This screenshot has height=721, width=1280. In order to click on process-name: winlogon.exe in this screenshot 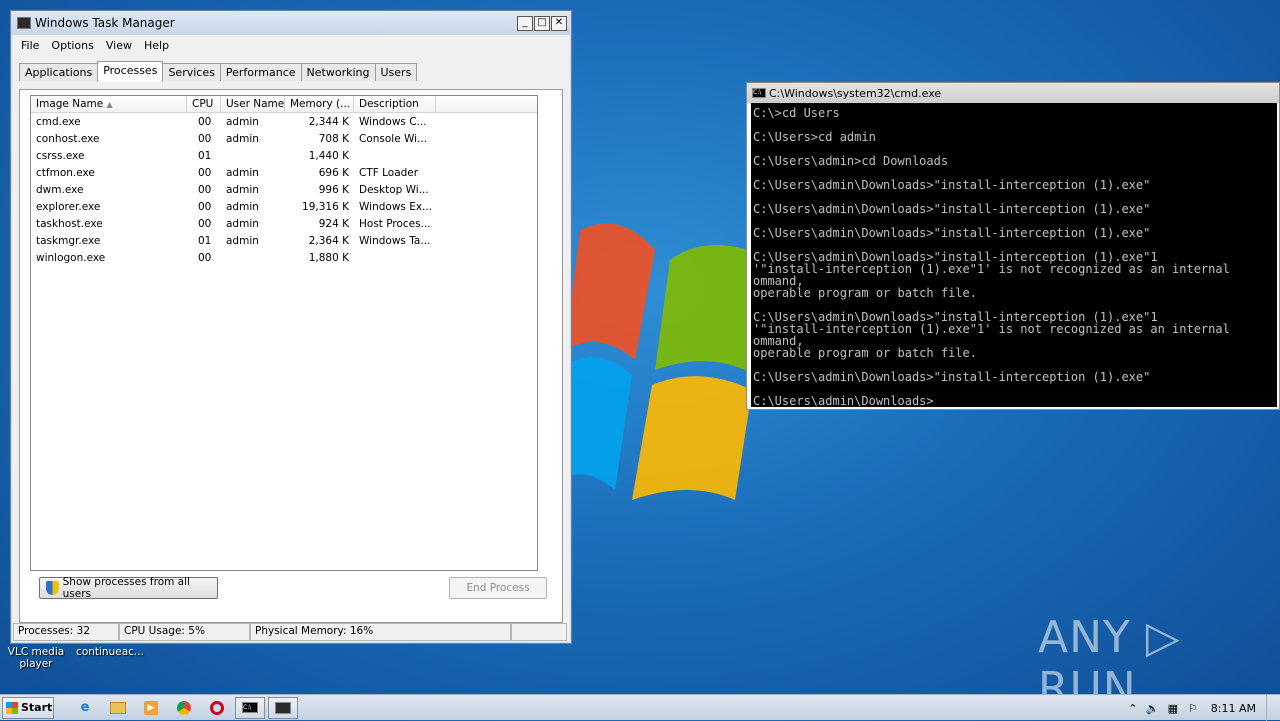, I will do `click(71, 257)`.